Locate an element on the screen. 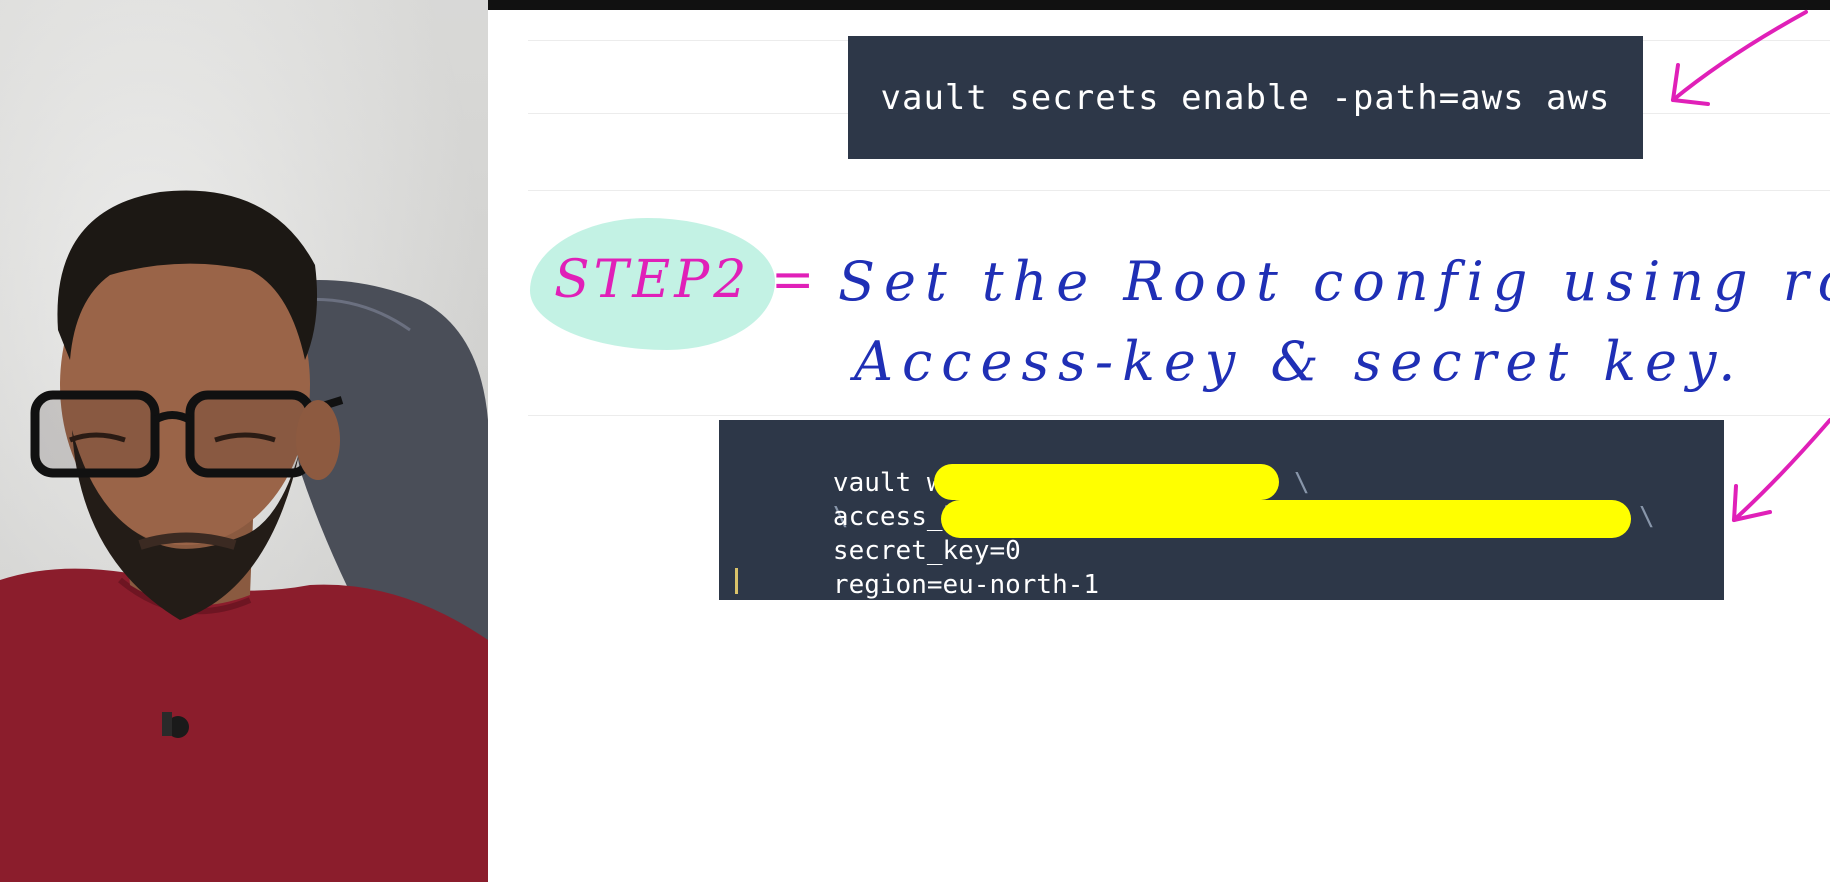 Image resolution: width=1830 pixels, height=882 pixels. code-line-4: region=eu-north-1 is located at coordinates (919, 585).